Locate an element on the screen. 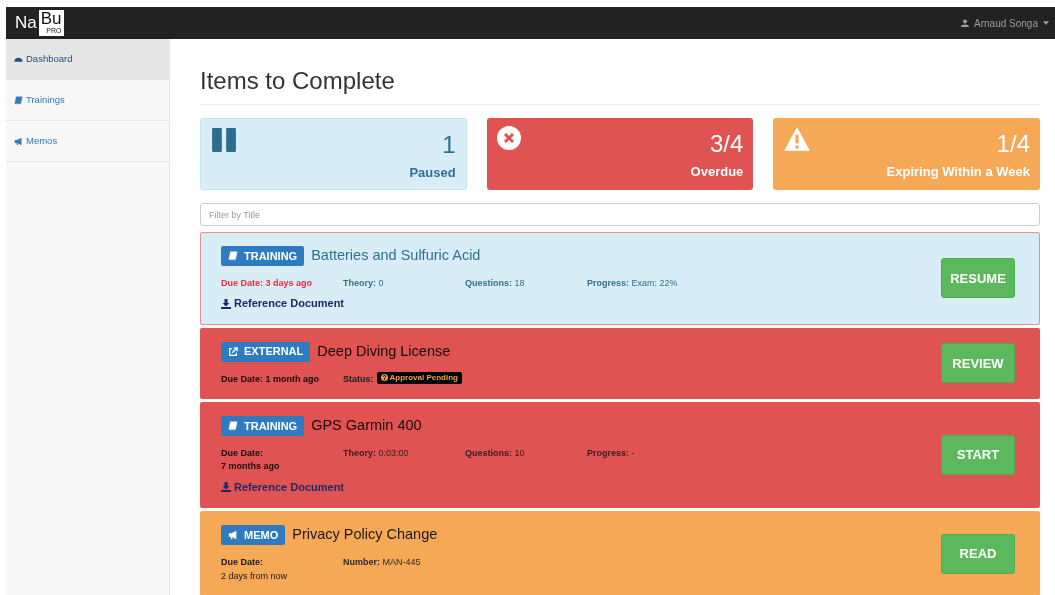  due-date: Due Date: 2 days from now is located at coordinates (255, 569).